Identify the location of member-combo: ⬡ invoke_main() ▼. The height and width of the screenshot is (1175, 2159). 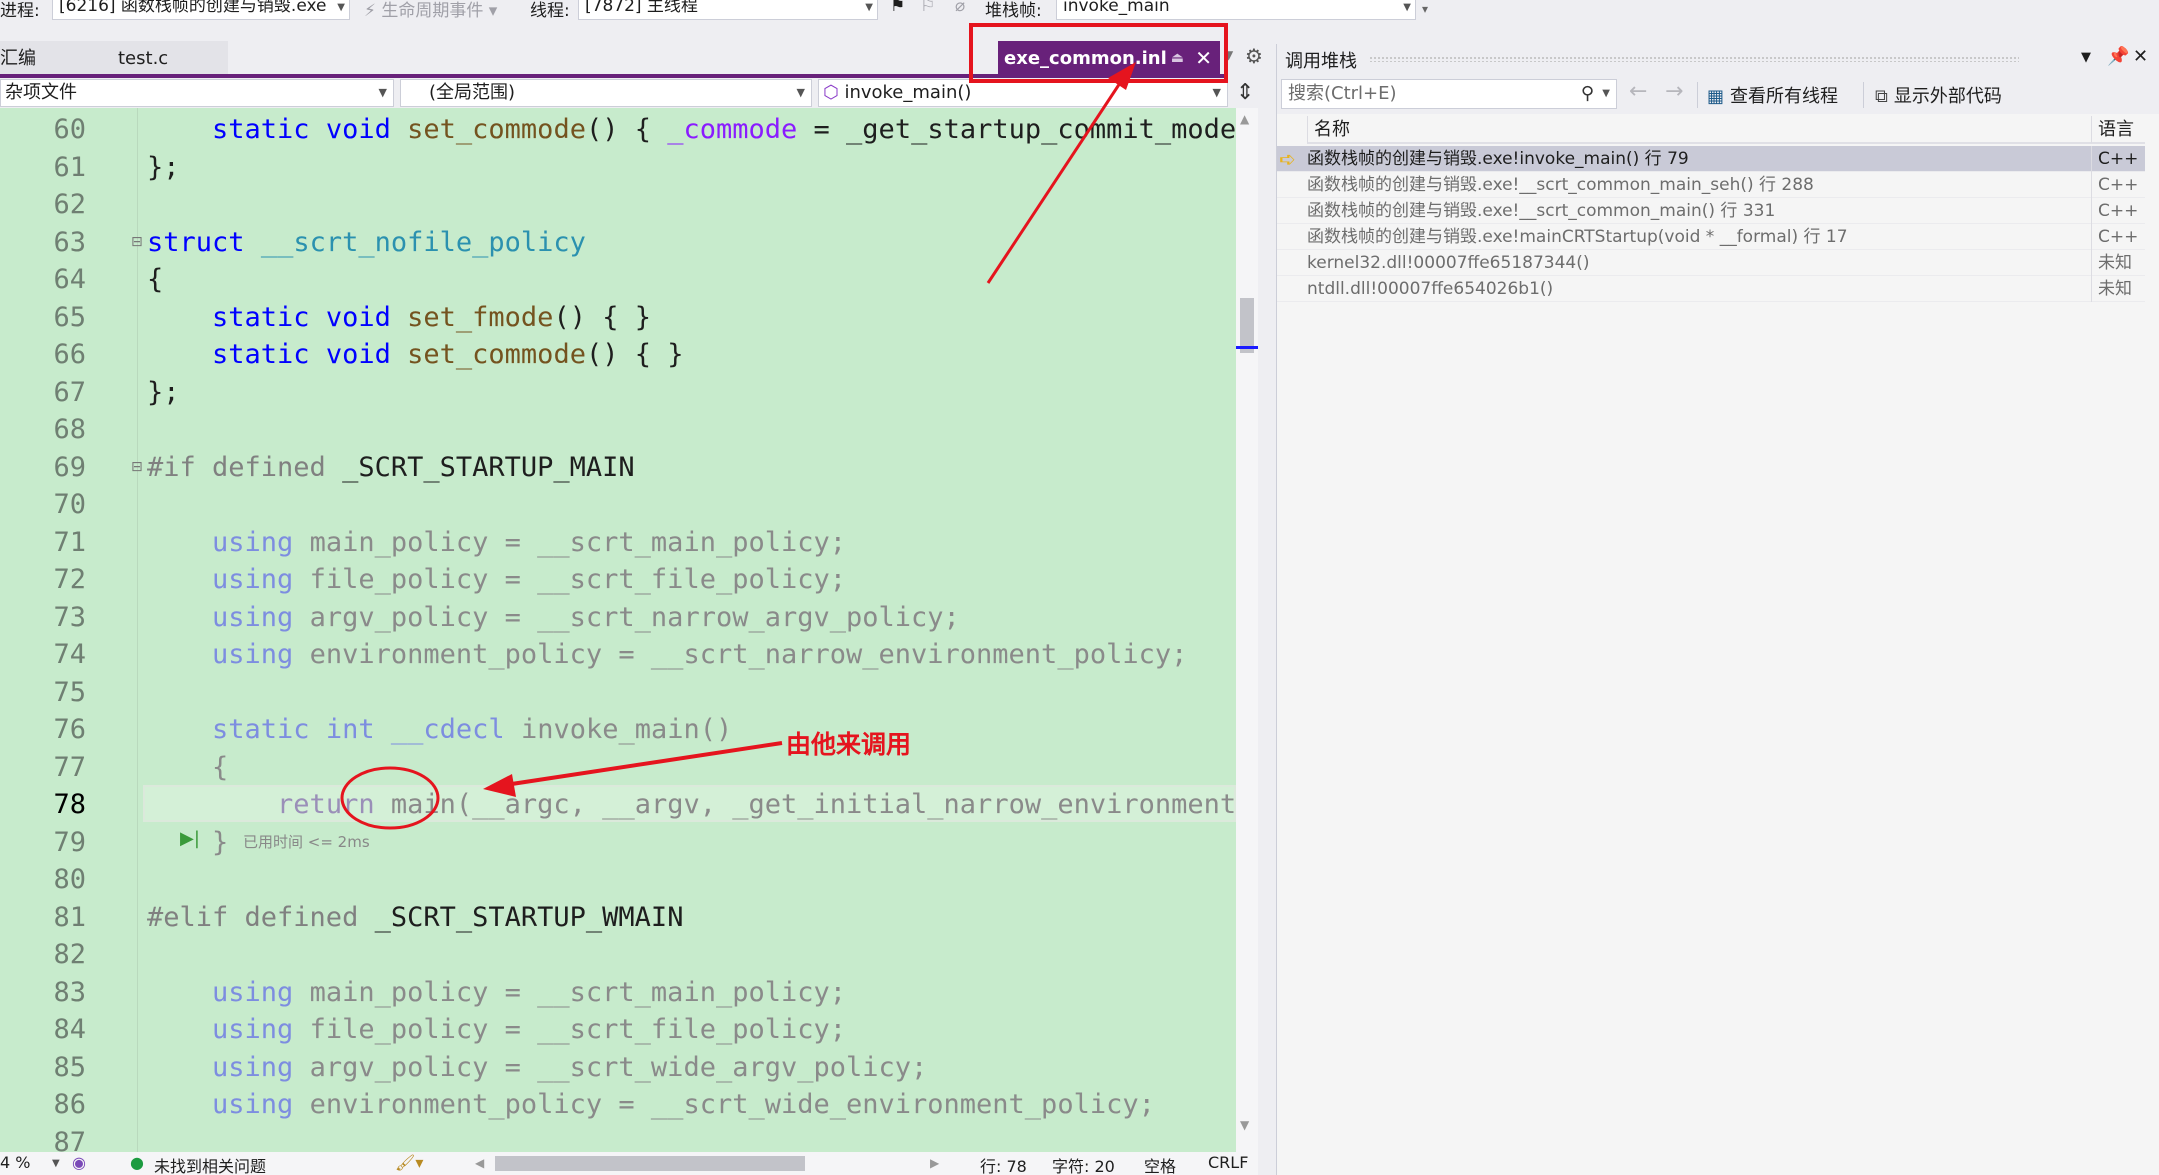
(1023, 93).